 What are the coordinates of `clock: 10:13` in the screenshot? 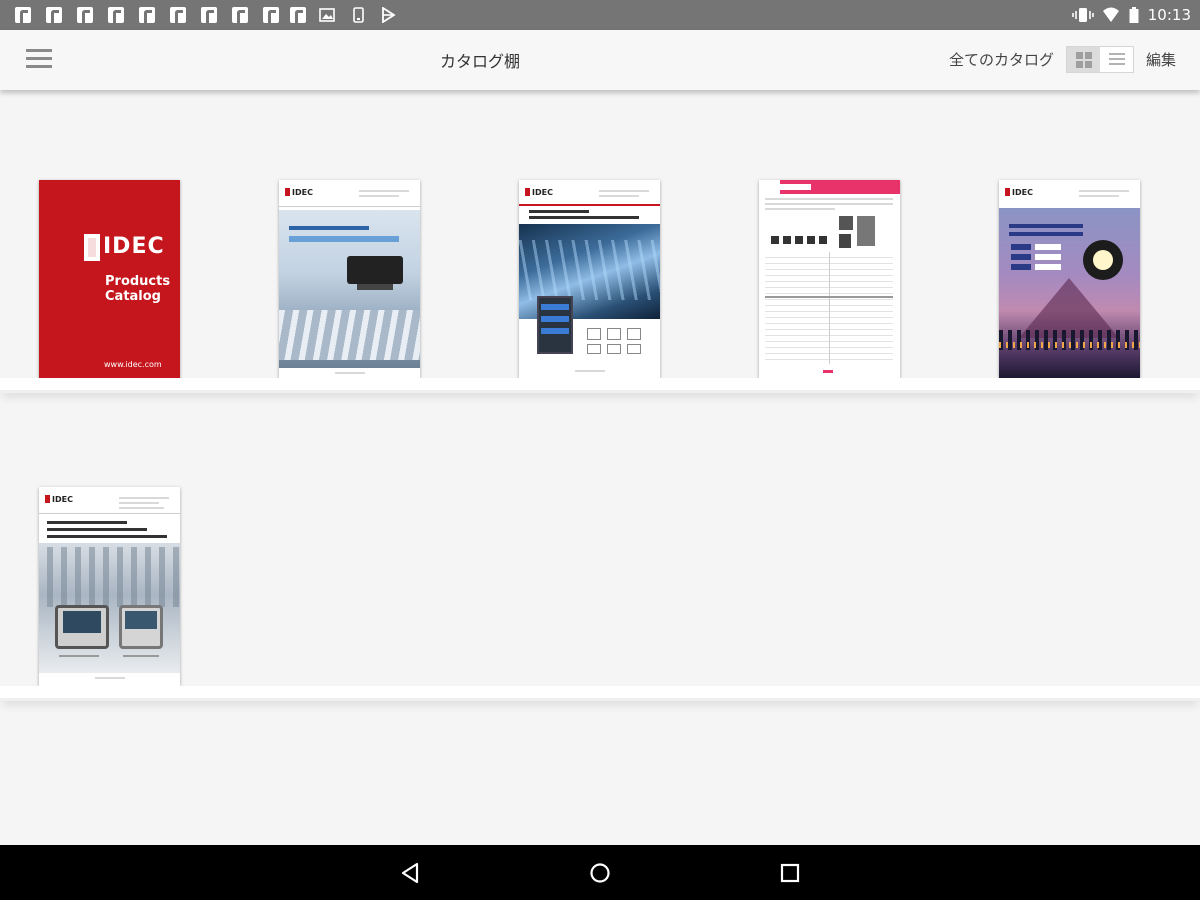 It's located at (1169, 15).